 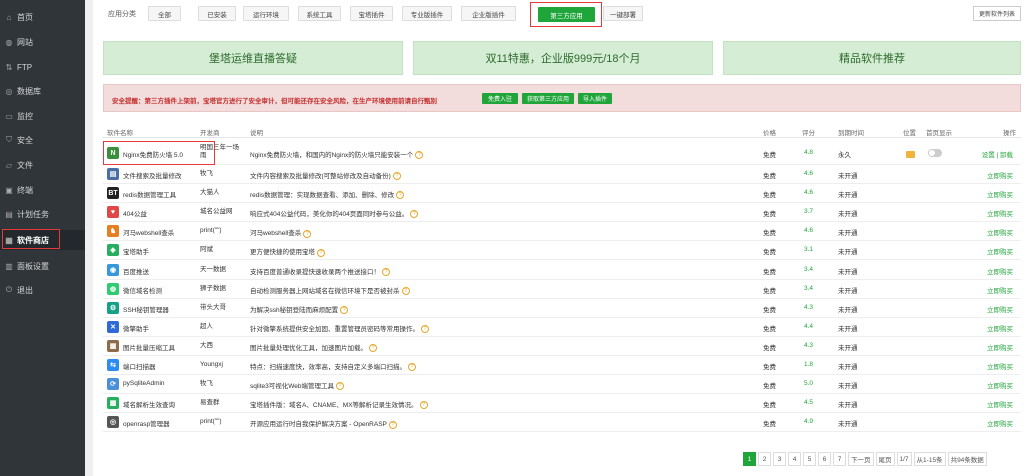 I want to click on description-text: 宝塔插件版：域名A、CNAME、MX等解析记录生效情况。, so click(x=334, y=406).